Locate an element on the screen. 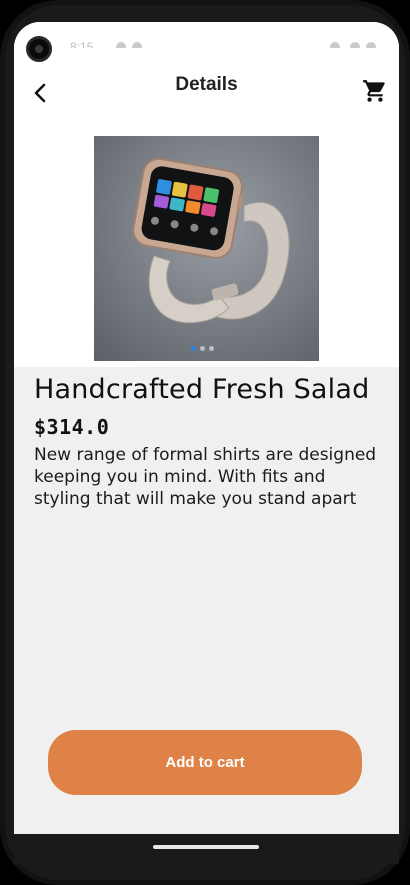  home-indicator is located at coordinates (206, 847).